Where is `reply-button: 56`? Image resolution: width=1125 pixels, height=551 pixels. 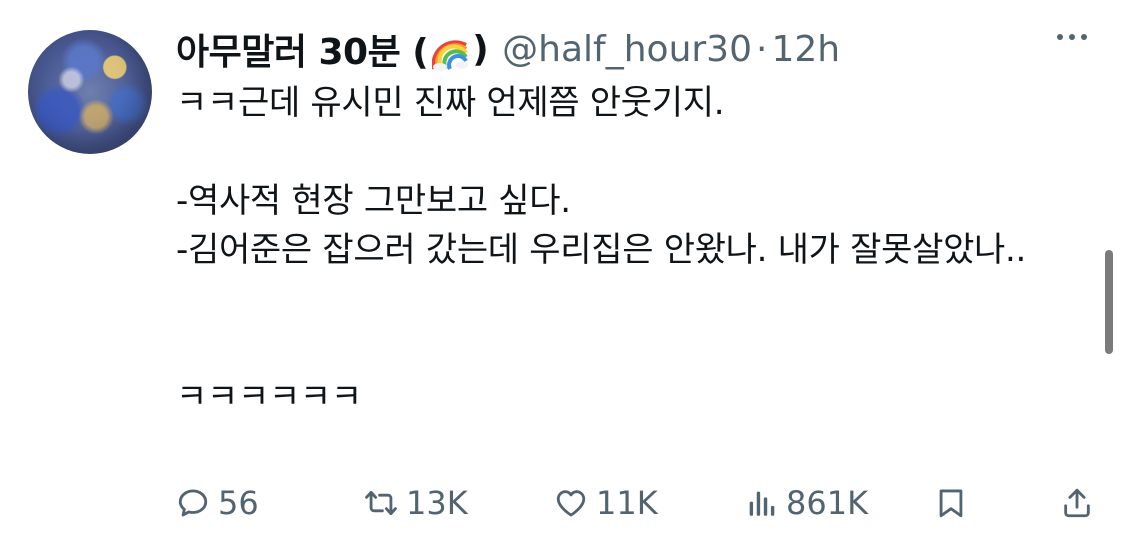 reply-button: 56 is located at coordinates (217, 503).